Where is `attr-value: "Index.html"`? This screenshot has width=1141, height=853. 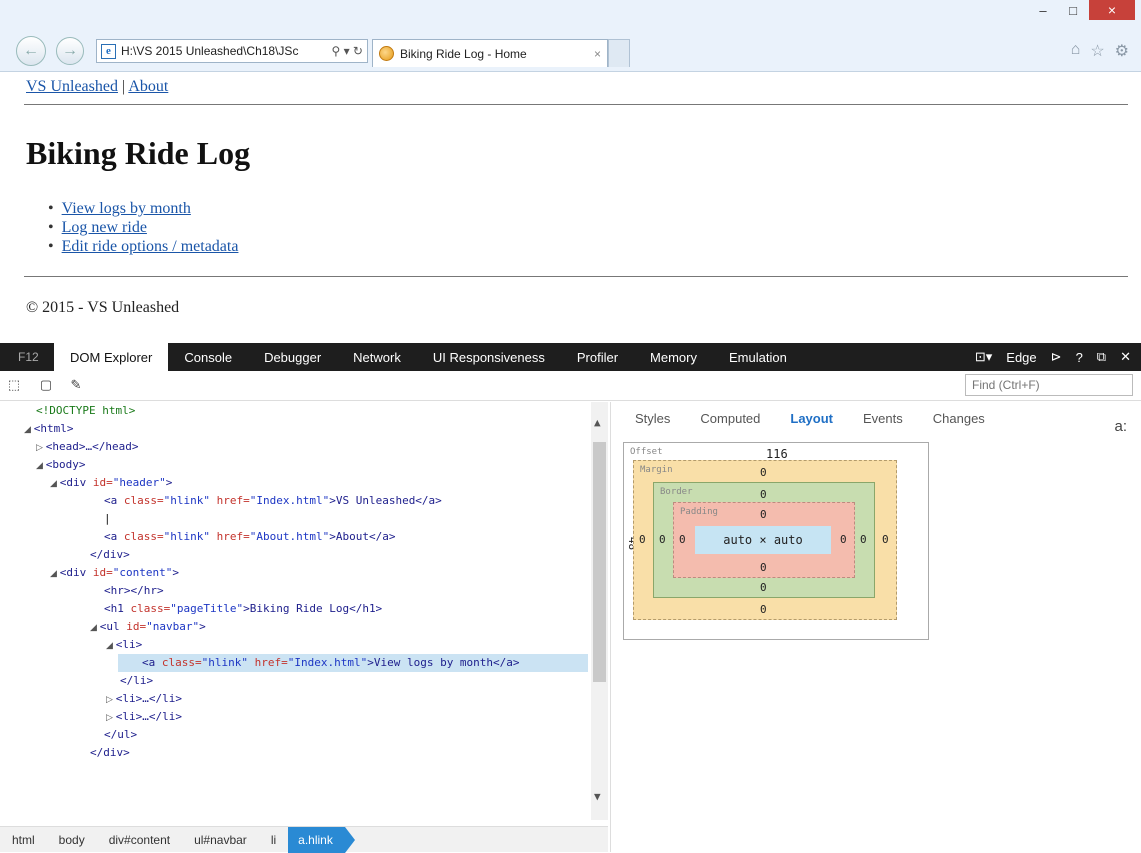 attr-value: "Index.html" is located at coordinates (327, 662).